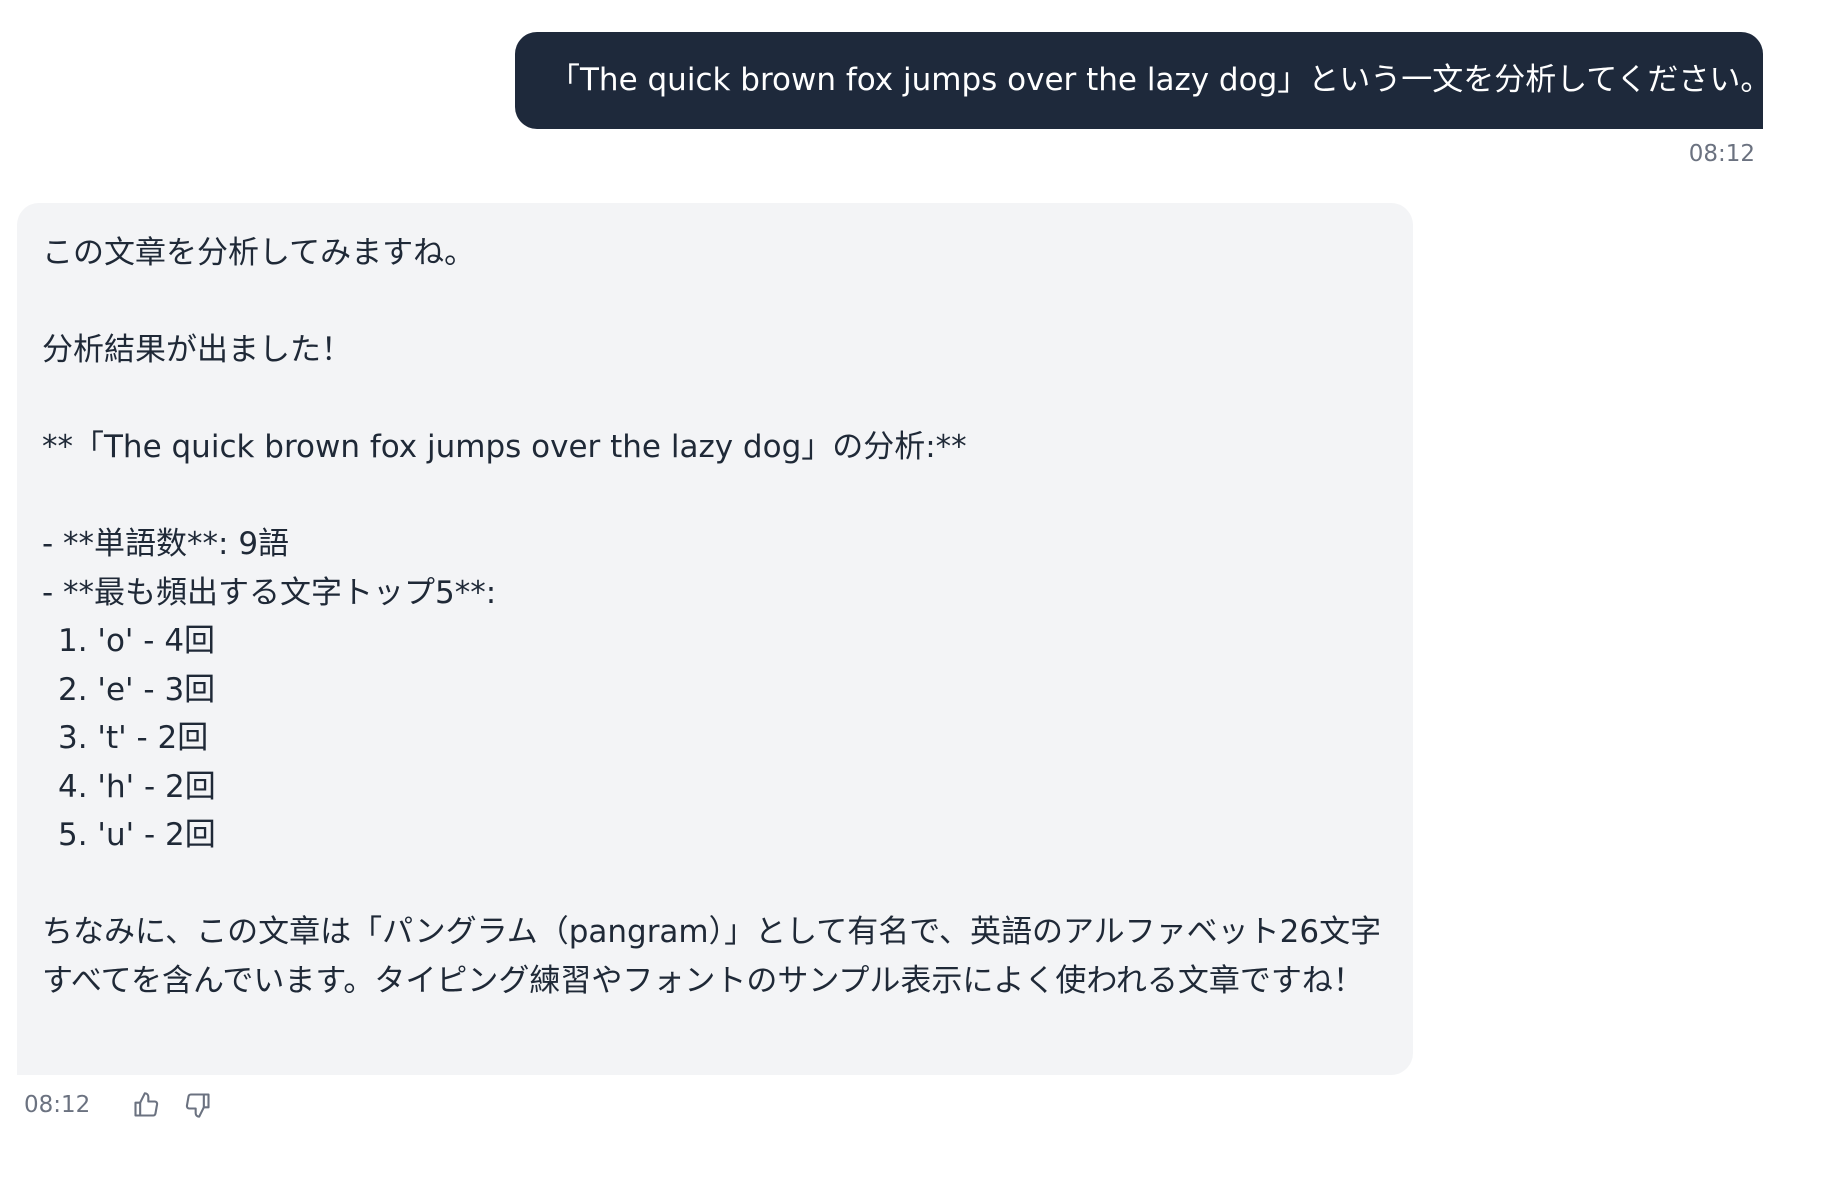  What do you see at coordinates (129, 1105) in the screenshot?
I see `assistant-message-meta: 08:12` at bounding box center [129, 1105].